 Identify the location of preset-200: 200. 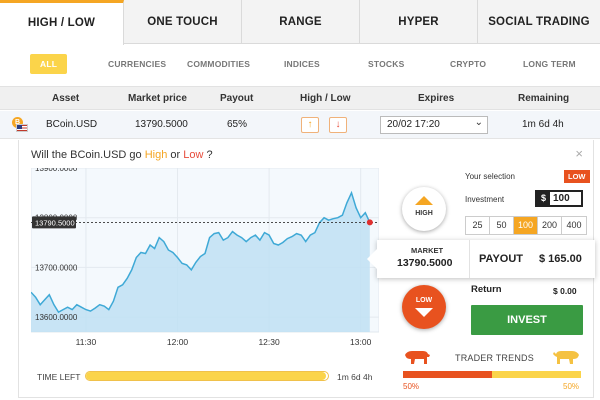
(550, 225).